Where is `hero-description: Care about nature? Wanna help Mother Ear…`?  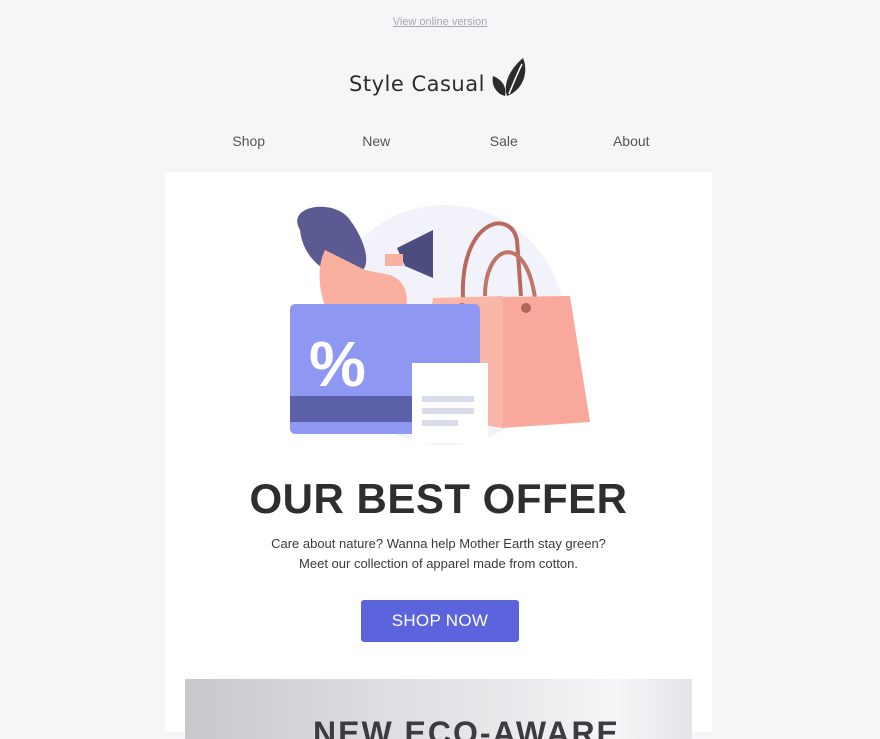
hero-description: Care about nature? Wanna help Mother Ear… is located at coordinates (438, 554).